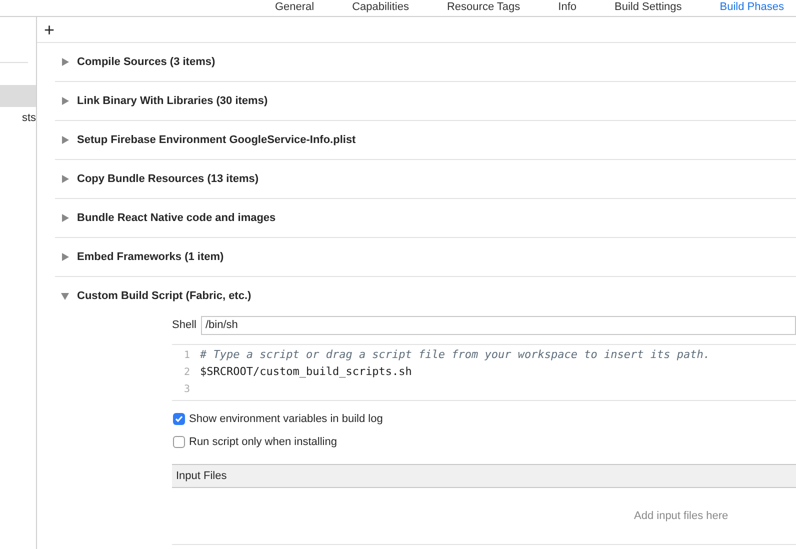  I want to click on input-files-placeholder: Add input files here, so click(681, 516).